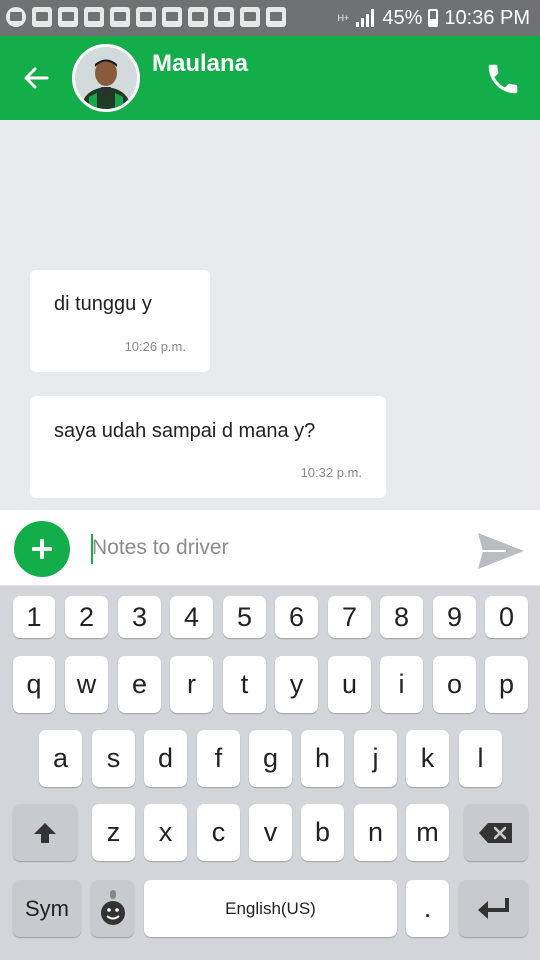 This screenshot has width=540, height=960. I want to click on shift-arrow-icon, so click(45, 832).